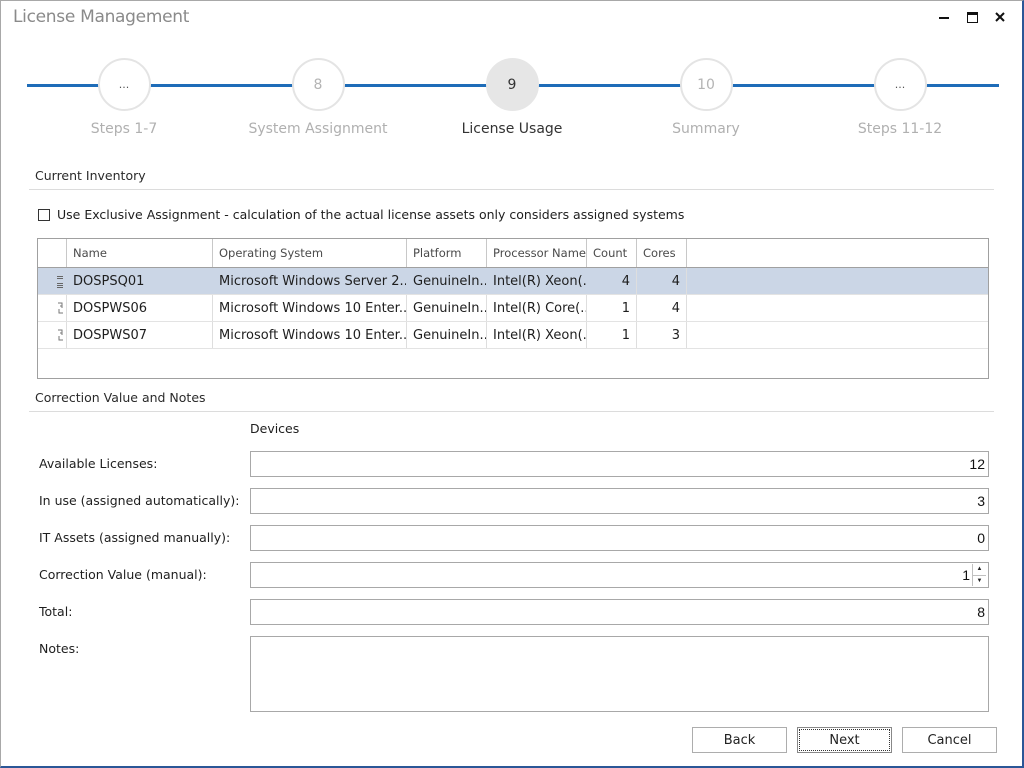  I want to click on exclusive-assignment-checkbox, so click(44, 214).